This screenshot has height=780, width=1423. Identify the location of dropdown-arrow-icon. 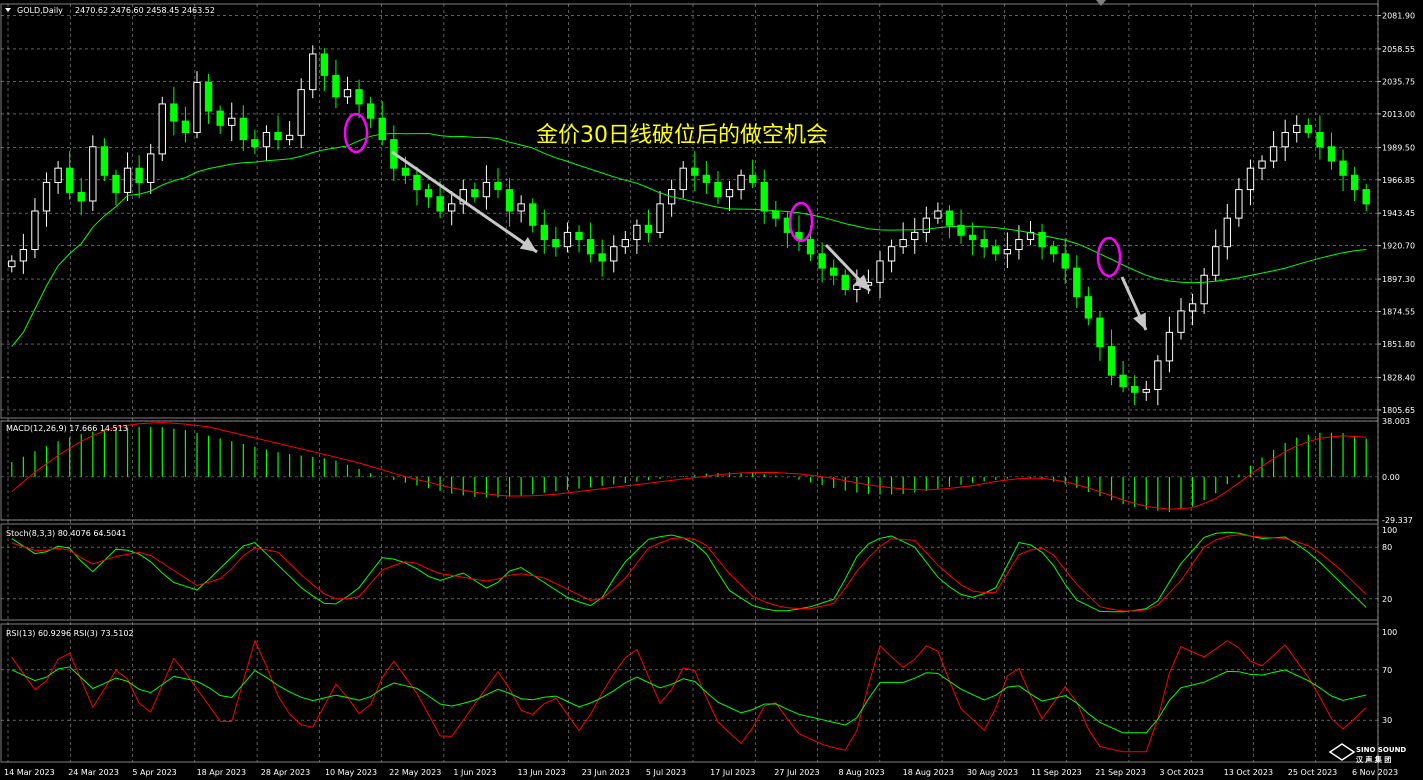
(8, 10).